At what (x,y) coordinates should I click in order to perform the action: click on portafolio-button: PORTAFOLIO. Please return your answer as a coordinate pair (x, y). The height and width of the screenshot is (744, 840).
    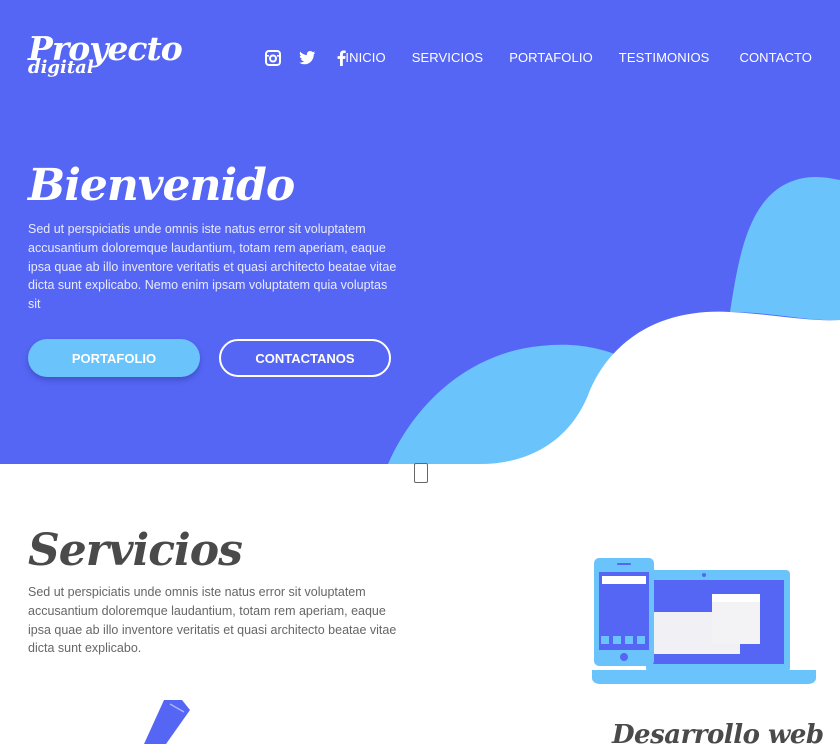
    Looking at the image, I should click on (114, 358).